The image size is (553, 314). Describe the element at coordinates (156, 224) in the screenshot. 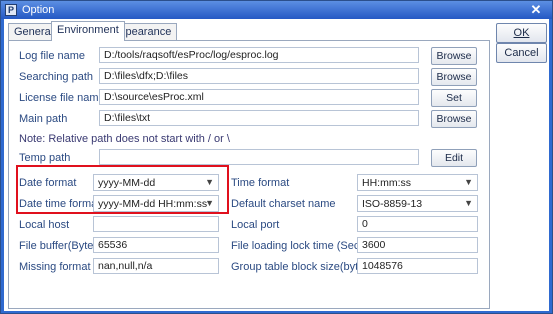

I see `local-host-input` at that location.